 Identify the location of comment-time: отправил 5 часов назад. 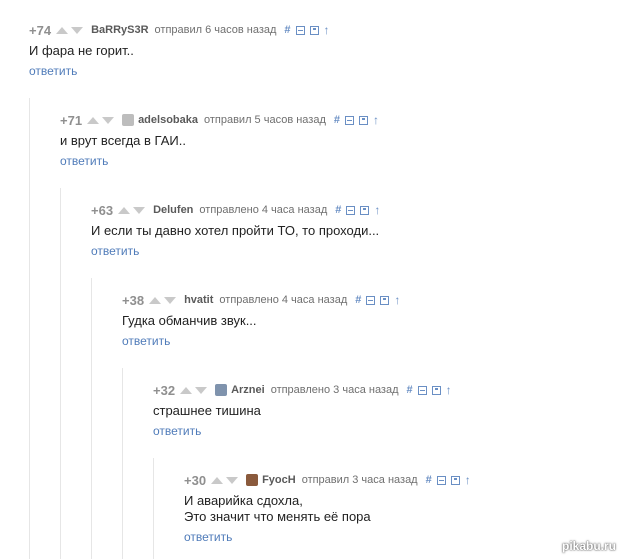
(264, 120).